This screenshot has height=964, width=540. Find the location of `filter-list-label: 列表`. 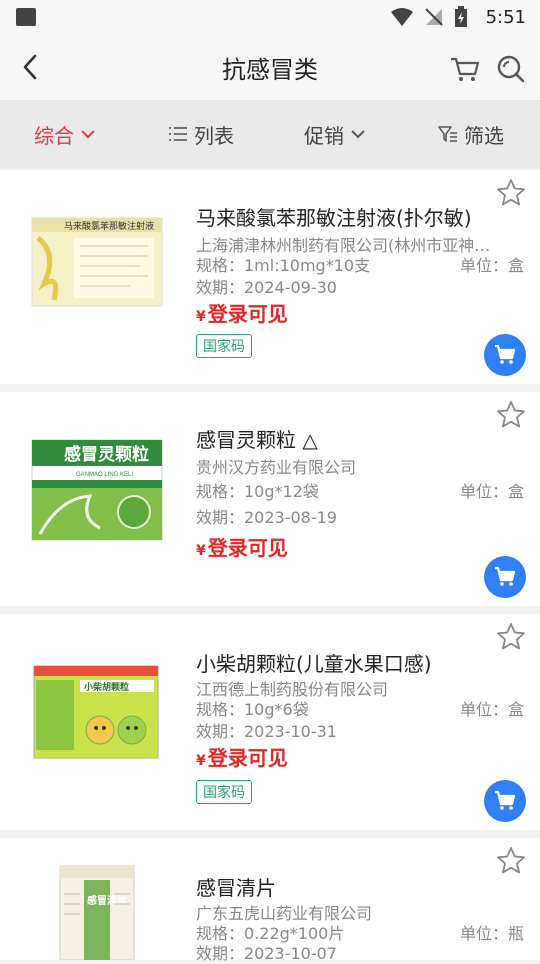

filter-list-label: 列表 is located at coordinates (214, 135).